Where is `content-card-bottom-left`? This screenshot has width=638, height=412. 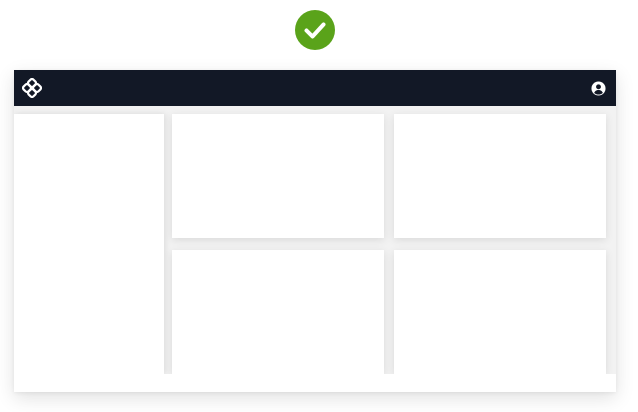
content-card-bottom-left is located at coordinates (278, 312).